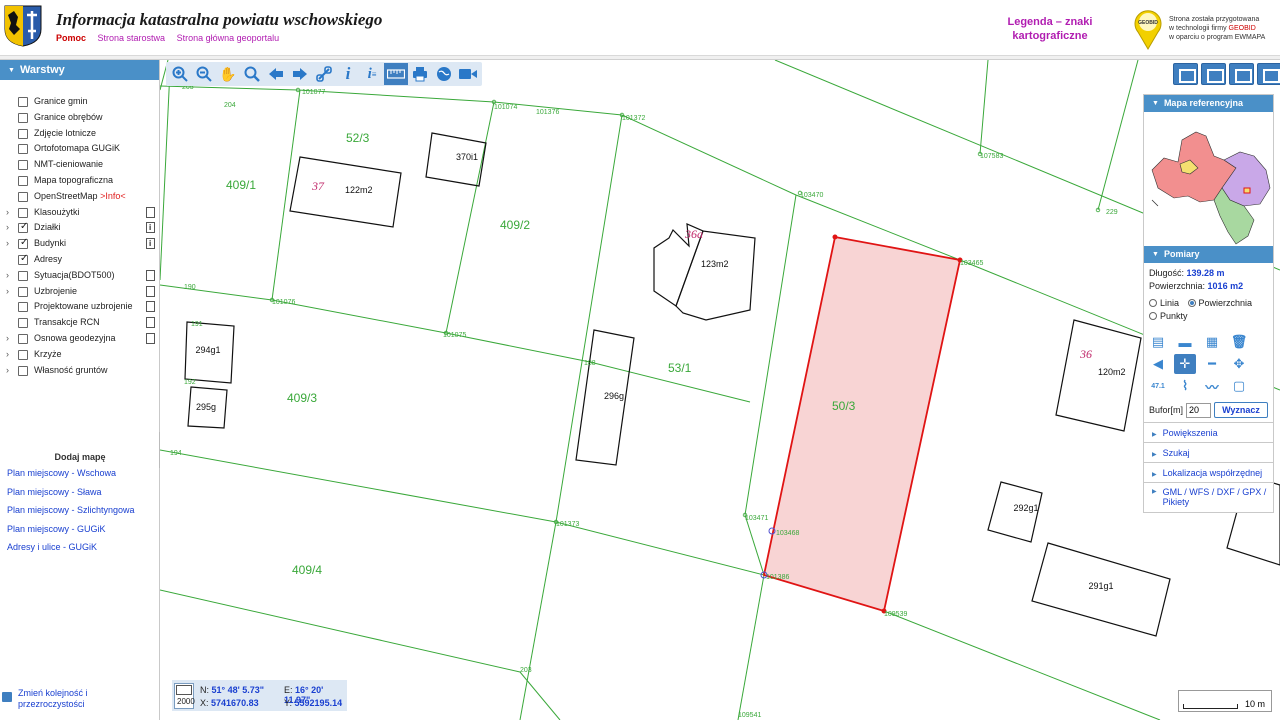 The height and width of the screenshot is (720, 1280). Describe the element at coordinates (1208, 497) in the screenshot. I see `accordion-export: ▶ GML / WFS / DXF / GPX / Pikiety` at that location.